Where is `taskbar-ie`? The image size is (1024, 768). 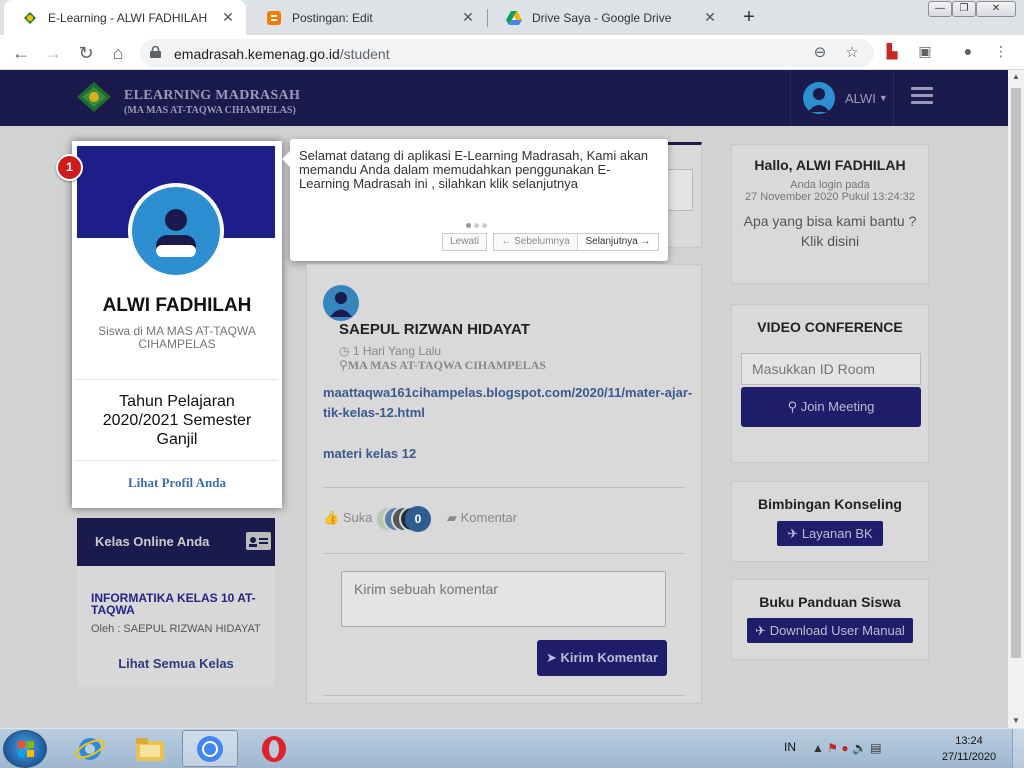
taskbar-ie is located at coordinates (90, 748).